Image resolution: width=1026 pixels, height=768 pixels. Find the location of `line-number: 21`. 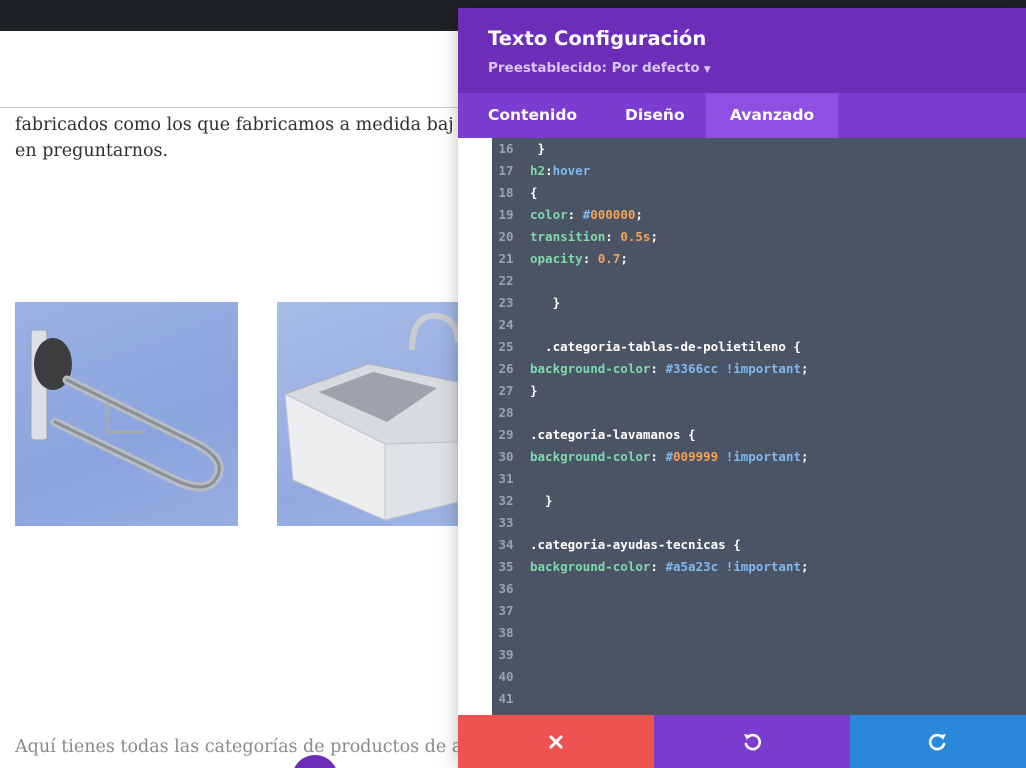

line-number: 21 is located at coordinates (506, 258).